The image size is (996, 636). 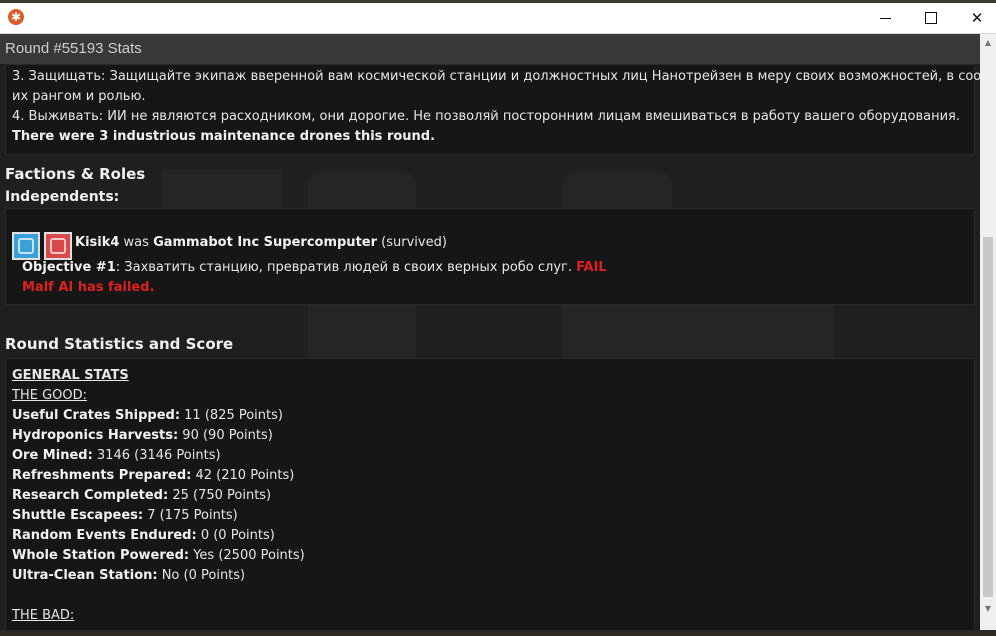 What do you see at coordinates (16, 17) in the screenshot?
I see `app-logo-icon: ✱` at bounding box center [16, 17].